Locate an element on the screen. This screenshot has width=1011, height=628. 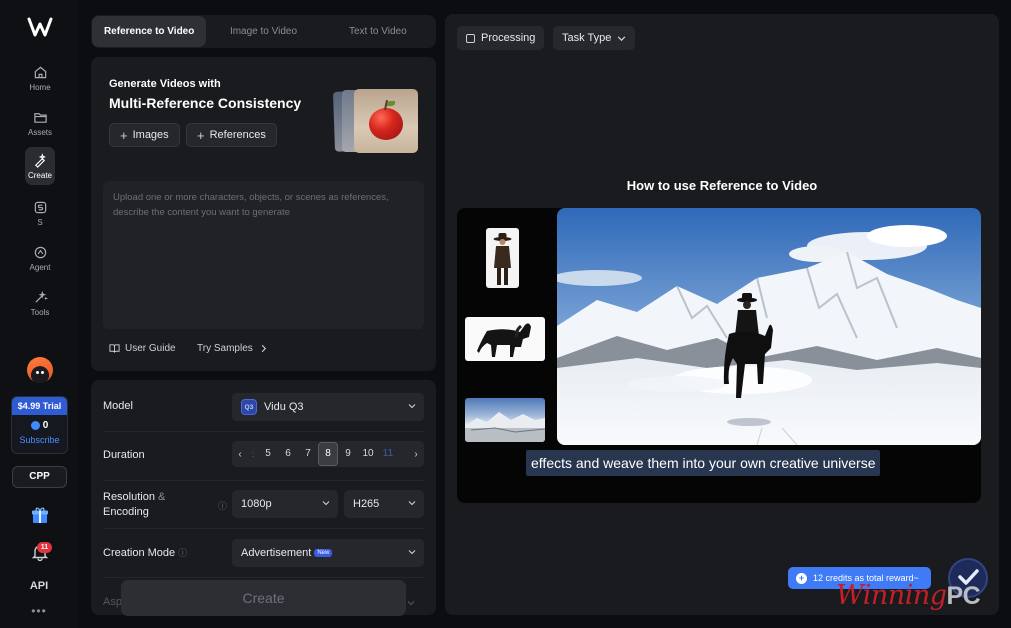
model-label: Model is located at coordinates (118, 406).